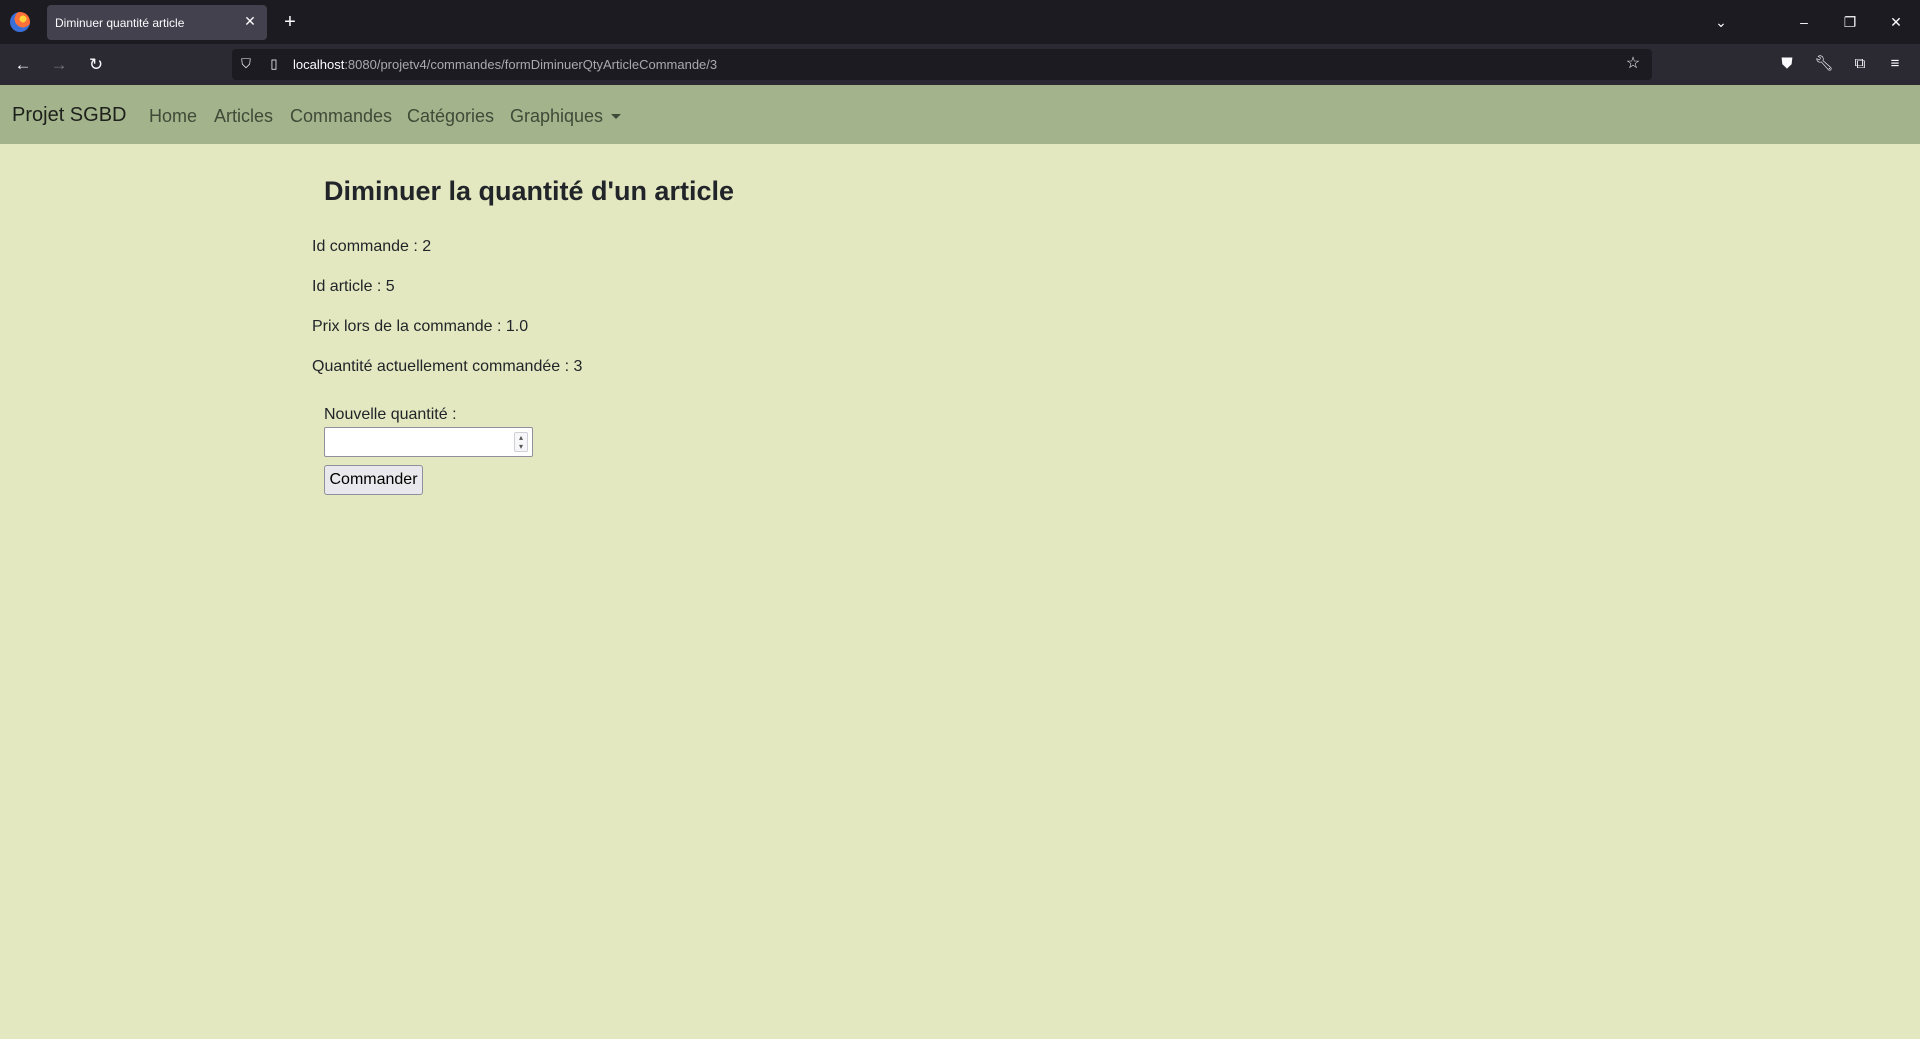  Describe the element at coordinates (447, 366) in the screenshot. I see `info-current-quantity: Quantité actuellement commandée : 3` at that location.